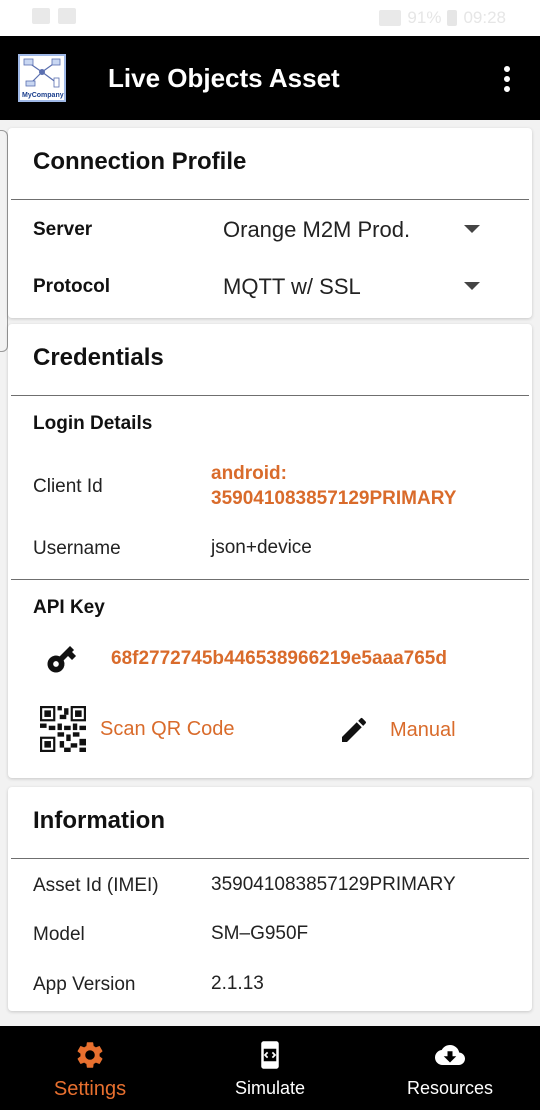  What do you see at coordinates (77, 548) in the screenshot?
I see `username-label: Username` at bounding box center [77, 548].